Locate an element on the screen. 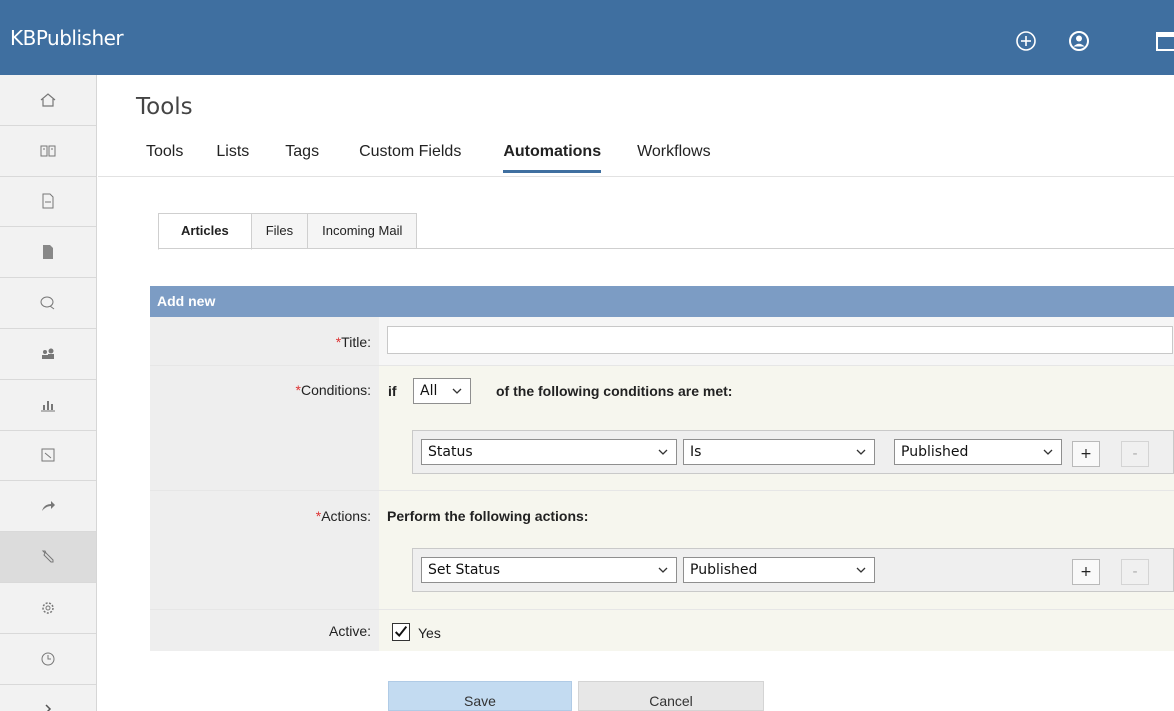 The width and height of the screenshot is (1174, 711). sidebar-item-share is located at coordinates (48, 507).